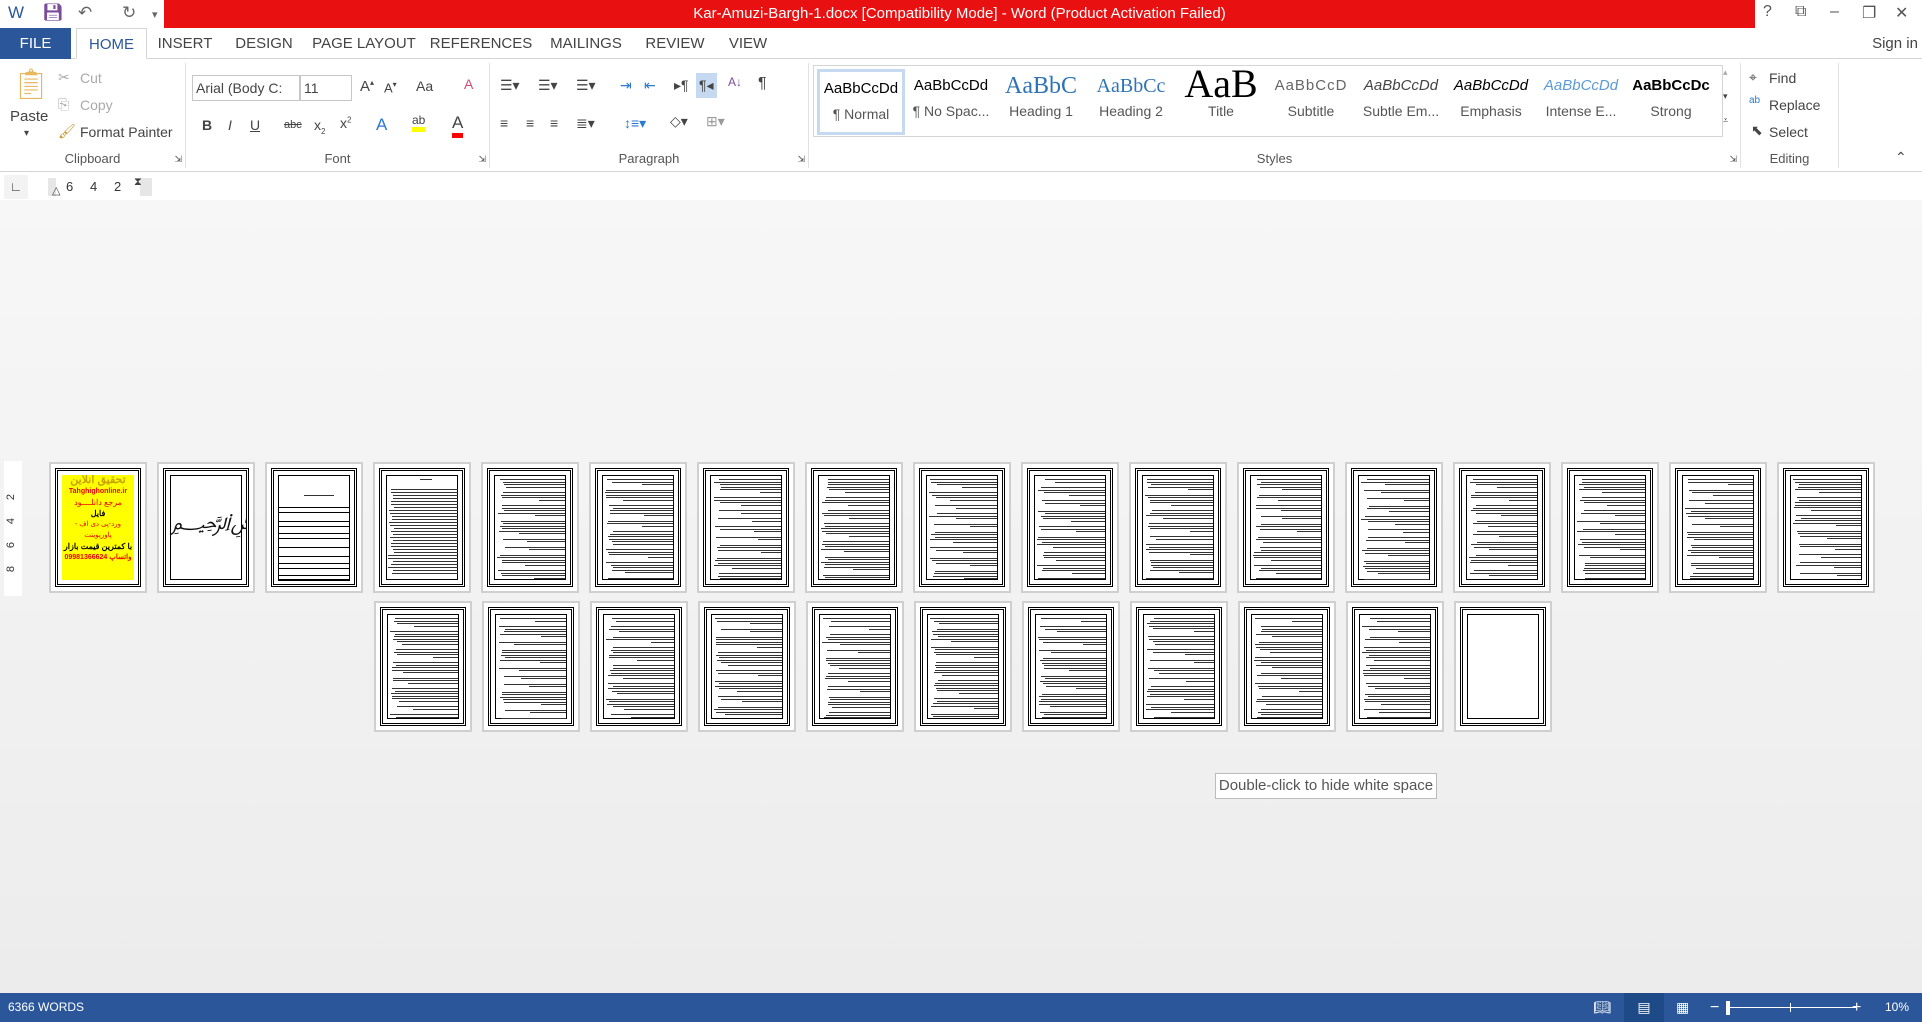 Image resolution: width=1922 pixels, height=1022 pixels. I want to click on gallery-more-icon: ⩡, so click(1725, 120).